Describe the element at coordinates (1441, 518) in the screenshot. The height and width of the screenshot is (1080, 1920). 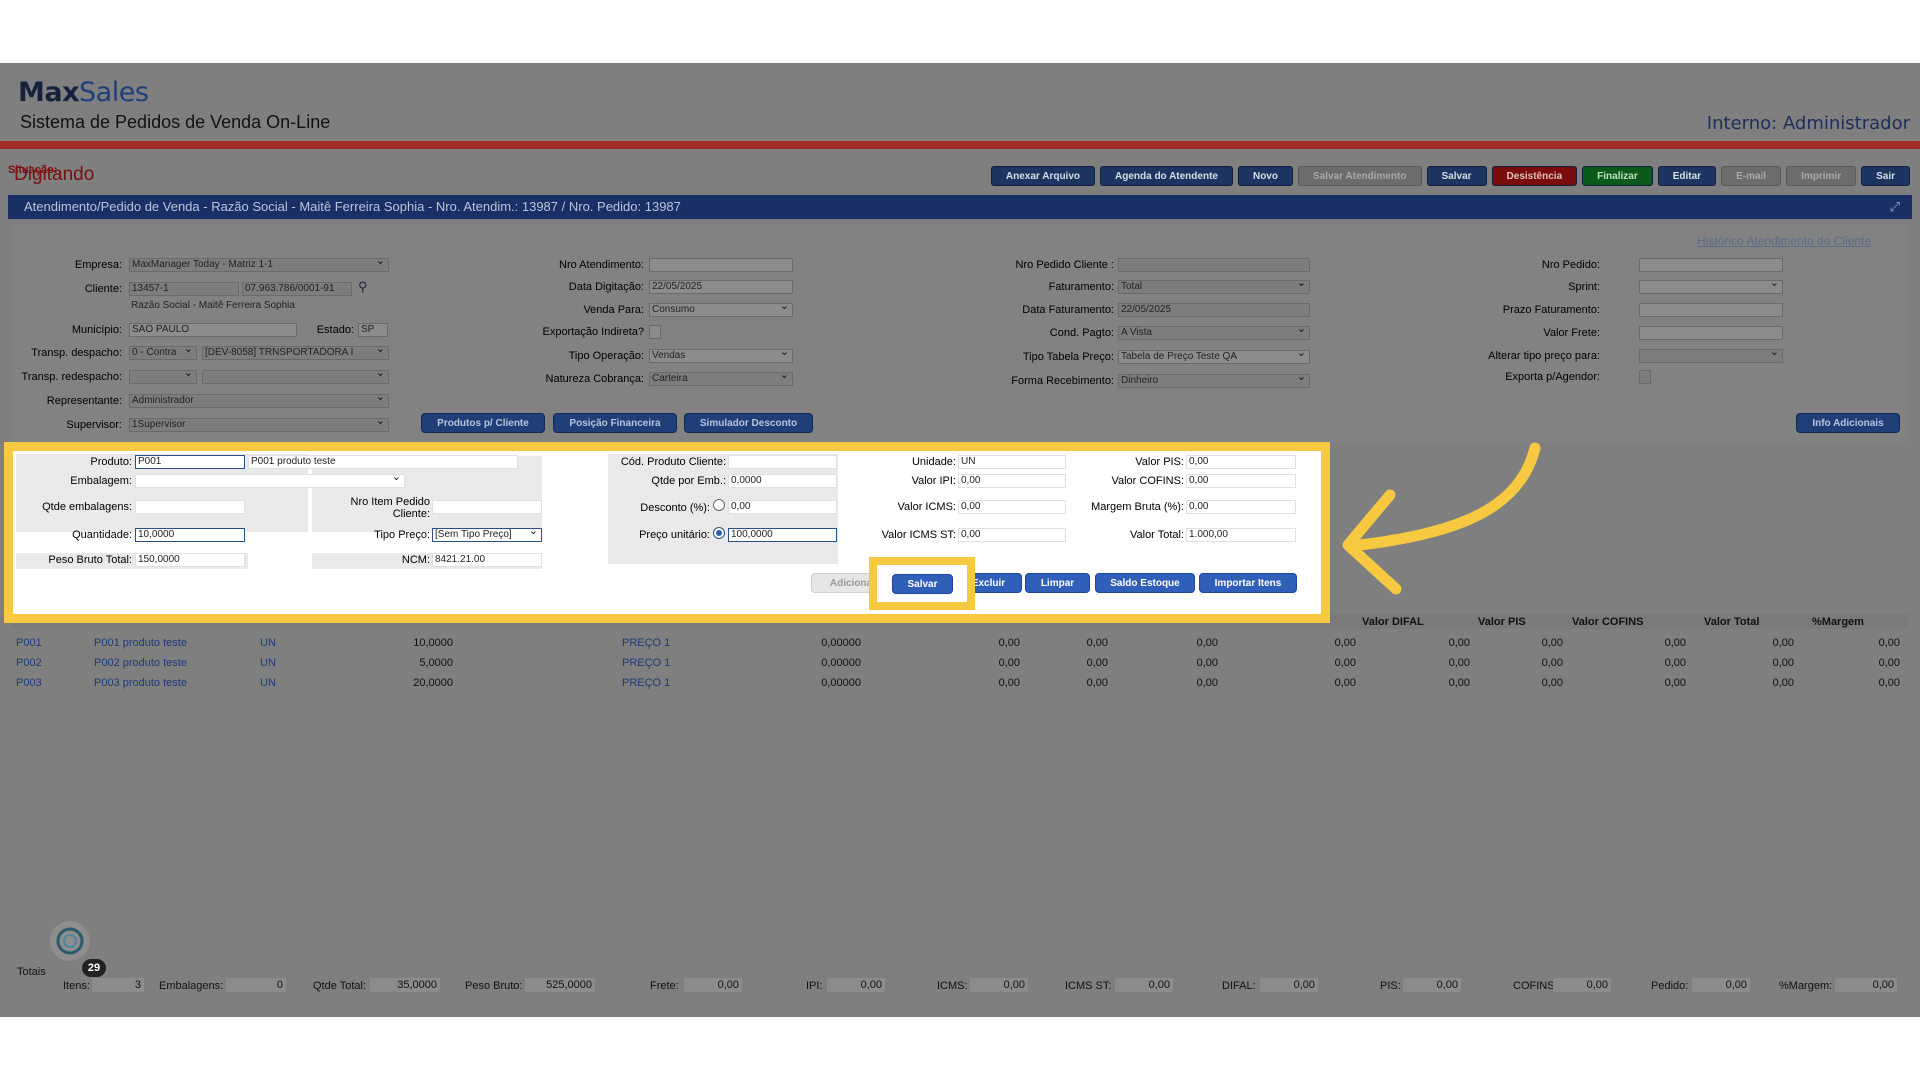
I see `annotation-arrow-icon` at that location.